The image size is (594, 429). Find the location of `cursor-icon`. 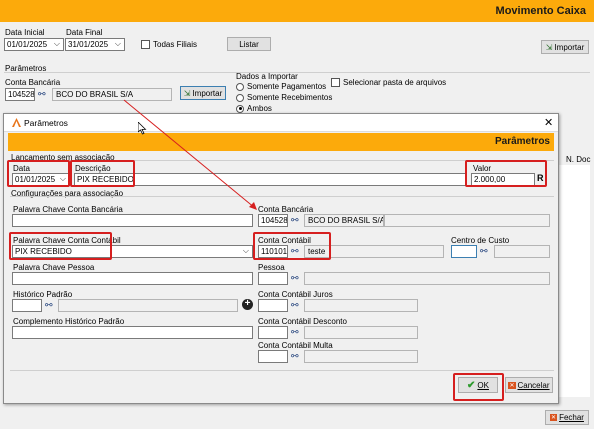

cursor-icon is located at coordinates (142, 128).